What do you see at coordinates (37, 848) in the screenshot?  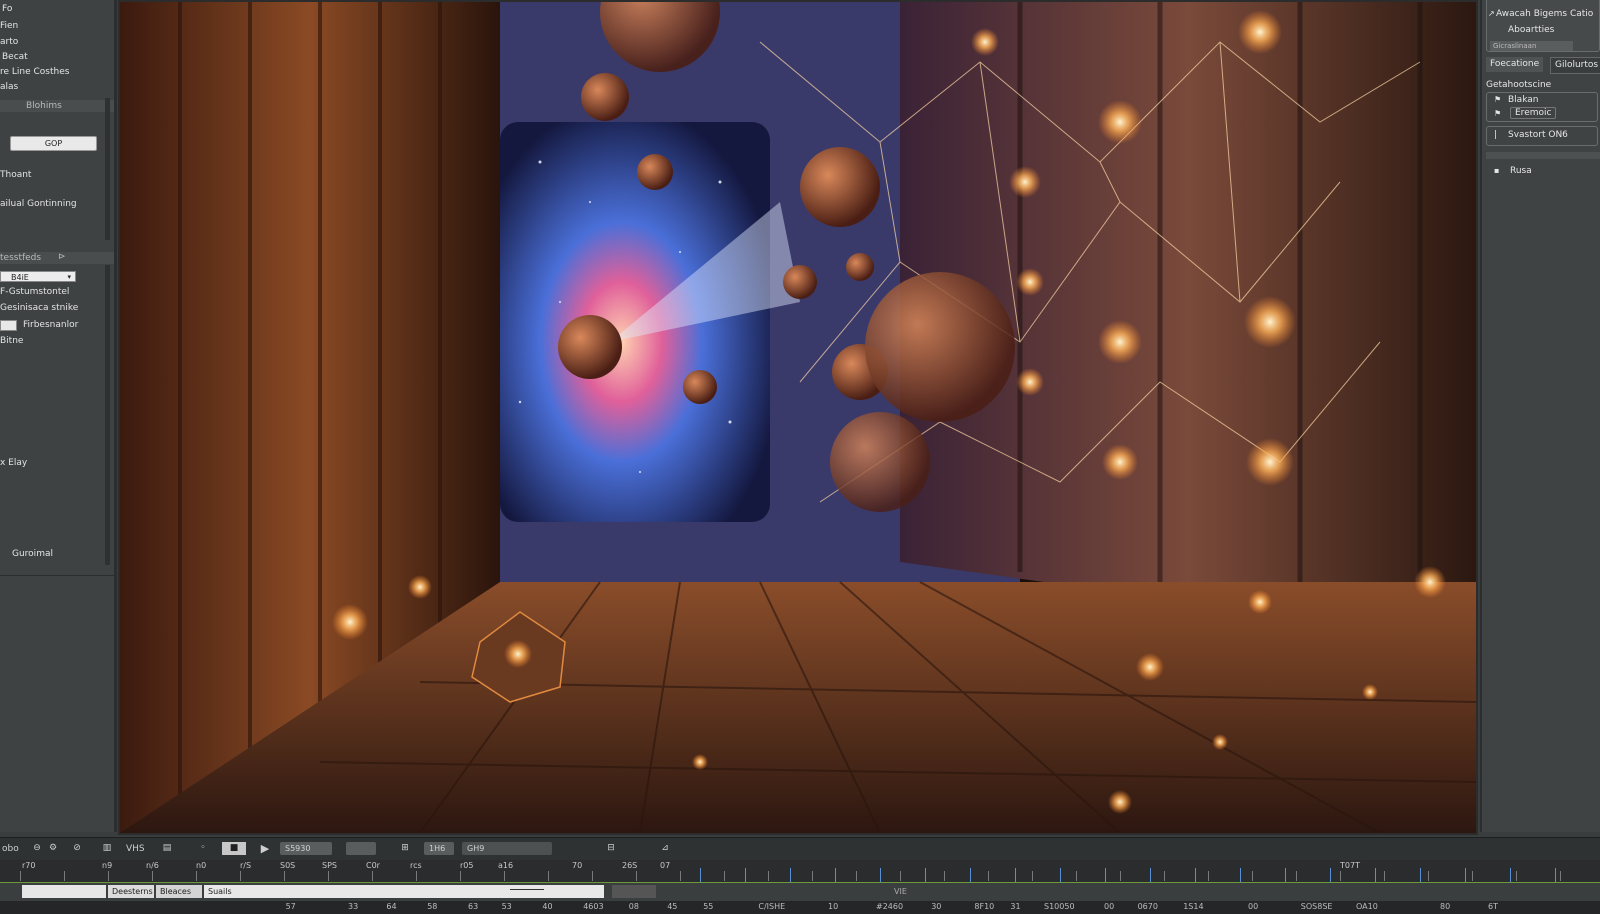 I see `circle-s-icon: ⊖` at bounding box center [37, 848].